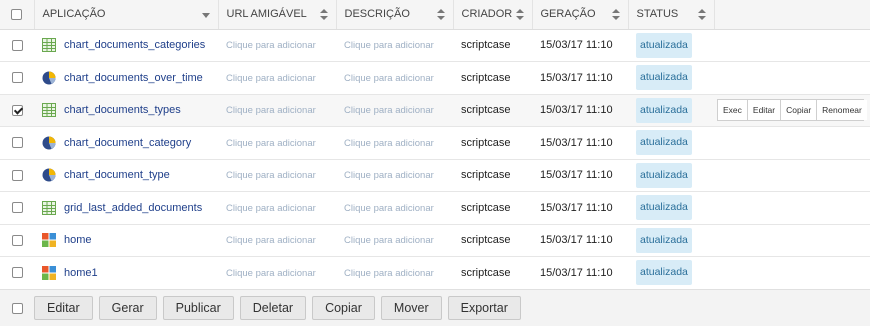 The width and height of the screenshot is (870, 326). What do you see at coordinates (493, 15) in the screenshot?
I see `column-header-creator: CRIADOR` at bounding box center [493, 15].